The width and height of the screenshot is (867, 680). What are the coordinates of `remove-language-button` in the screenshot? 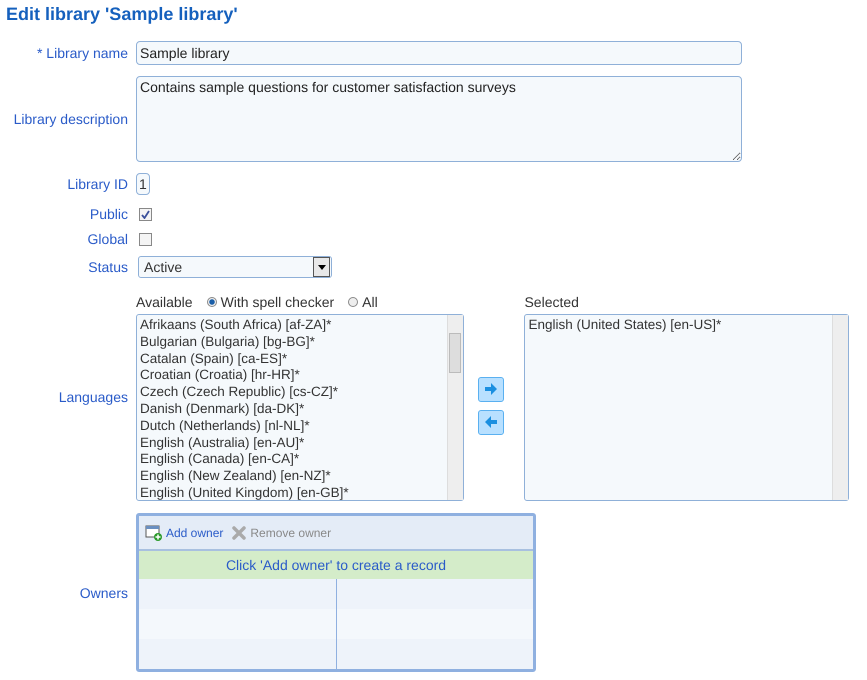 It's located at (491, 422).